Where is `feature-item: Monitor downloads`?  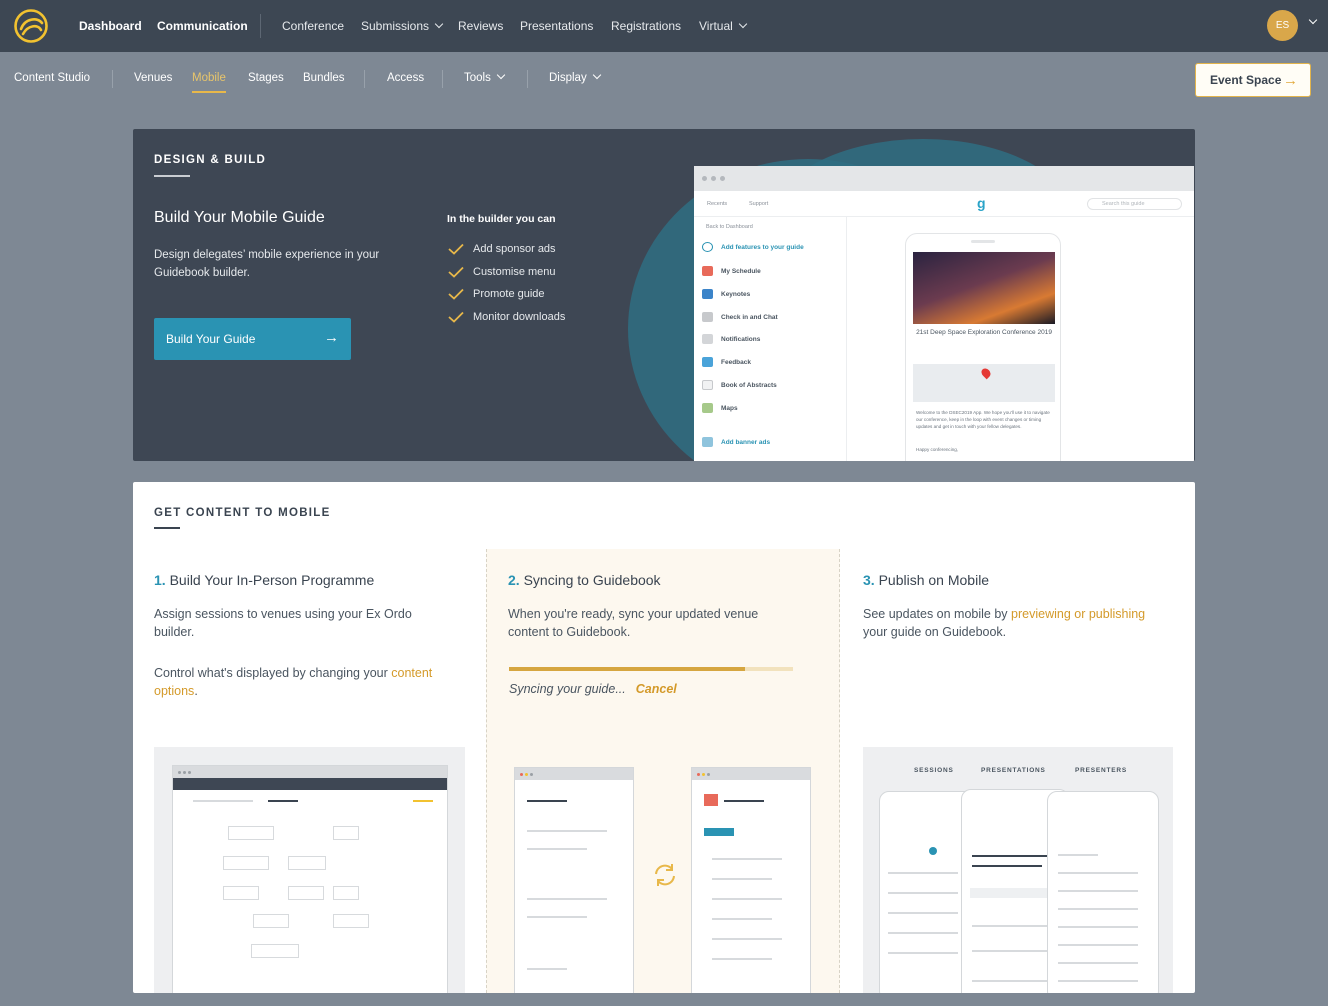
feature-item: Monitor downloads is located at coordinates (506, 317).